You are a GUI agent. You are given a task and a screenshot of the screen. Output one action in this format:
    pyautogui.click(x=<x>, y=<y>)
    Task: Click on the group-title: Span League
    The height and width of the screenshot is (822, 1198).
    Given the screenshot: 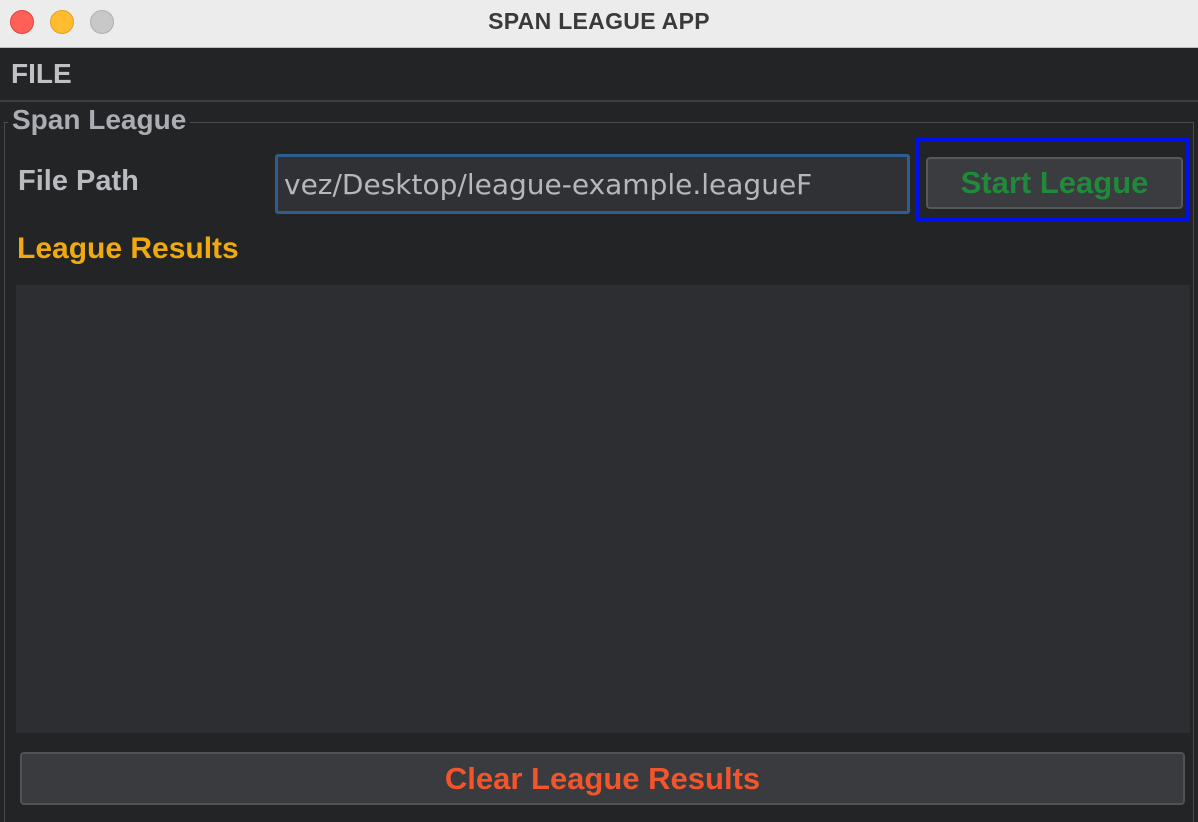 What is the action you would take?
    pyautogui.click(x=99, y=120)
    